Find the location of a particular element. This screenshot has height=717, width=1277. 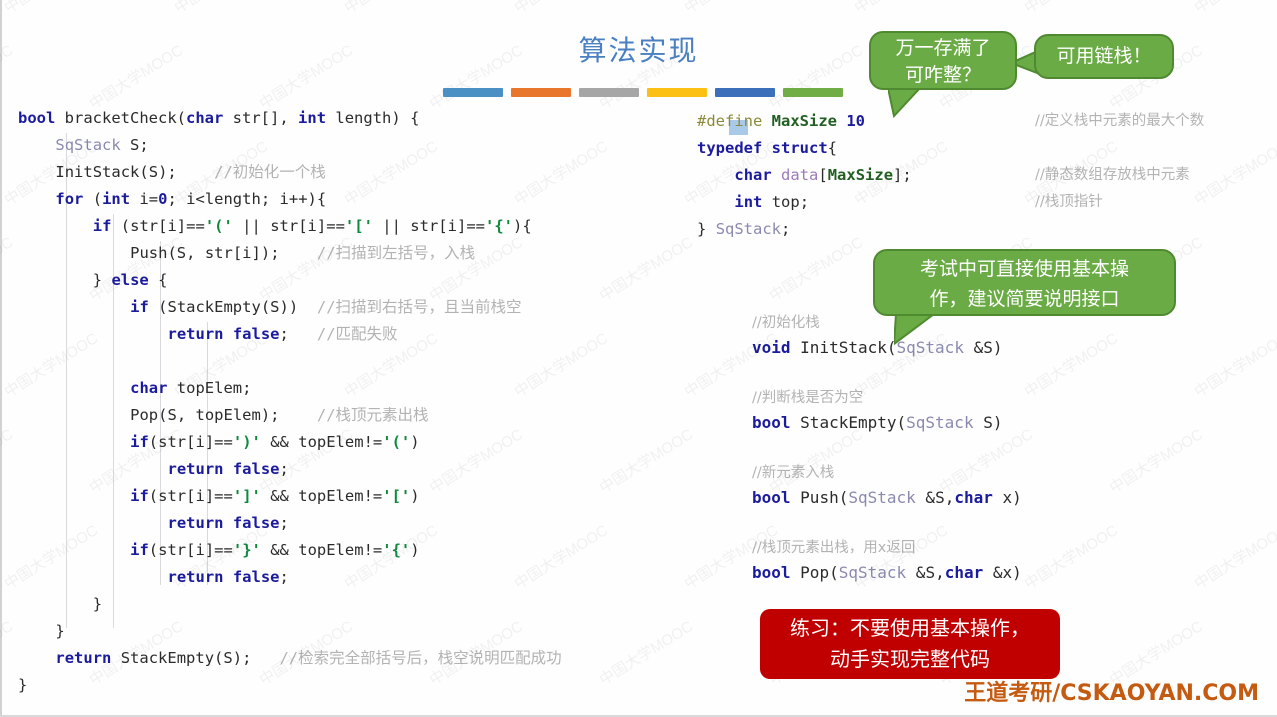

bubble-overflow-question-tail is located at coordinates (905, 102).